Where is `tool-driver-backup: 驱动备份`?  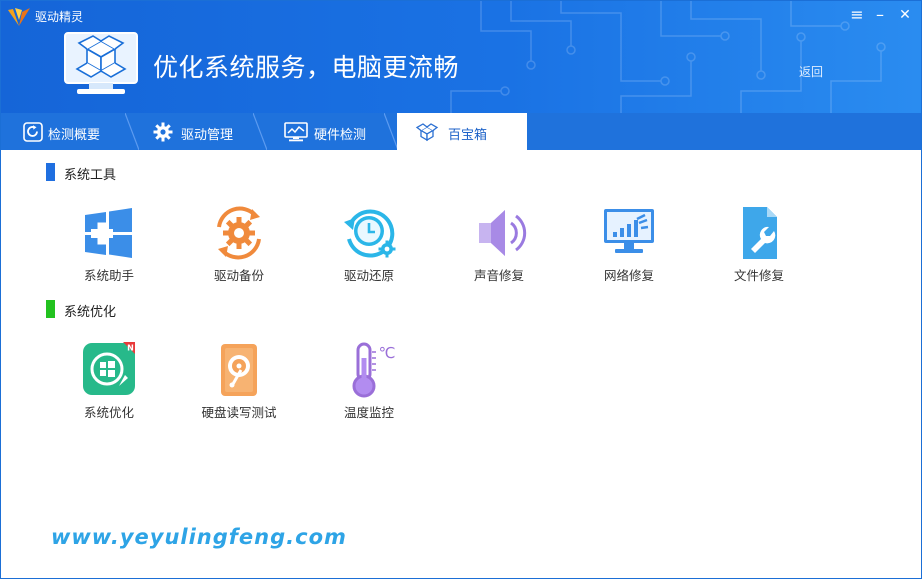 tool-driver-backup: 驱动备份 is located at coordinates (239, 245).